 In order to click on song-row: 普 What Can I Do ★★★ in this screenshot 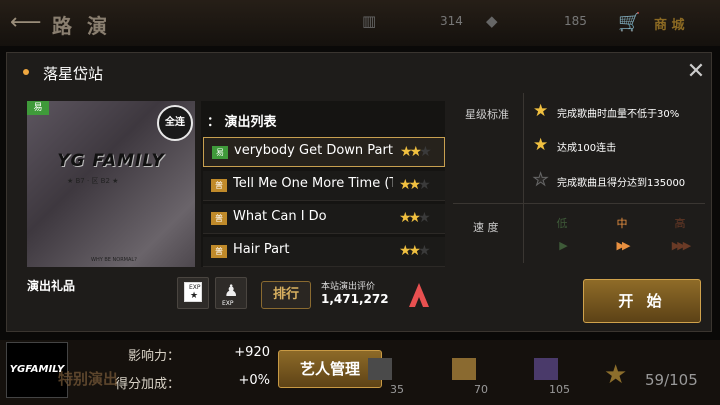, I will do `click(324, 219)`.